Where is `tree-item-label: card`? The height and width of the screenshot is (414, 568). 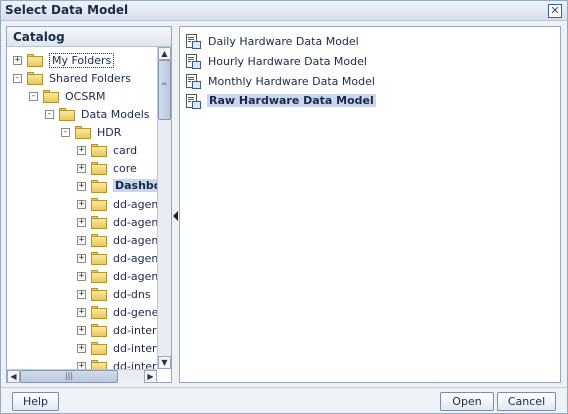 tree-item-label: card is located at coordinates (125, 150).